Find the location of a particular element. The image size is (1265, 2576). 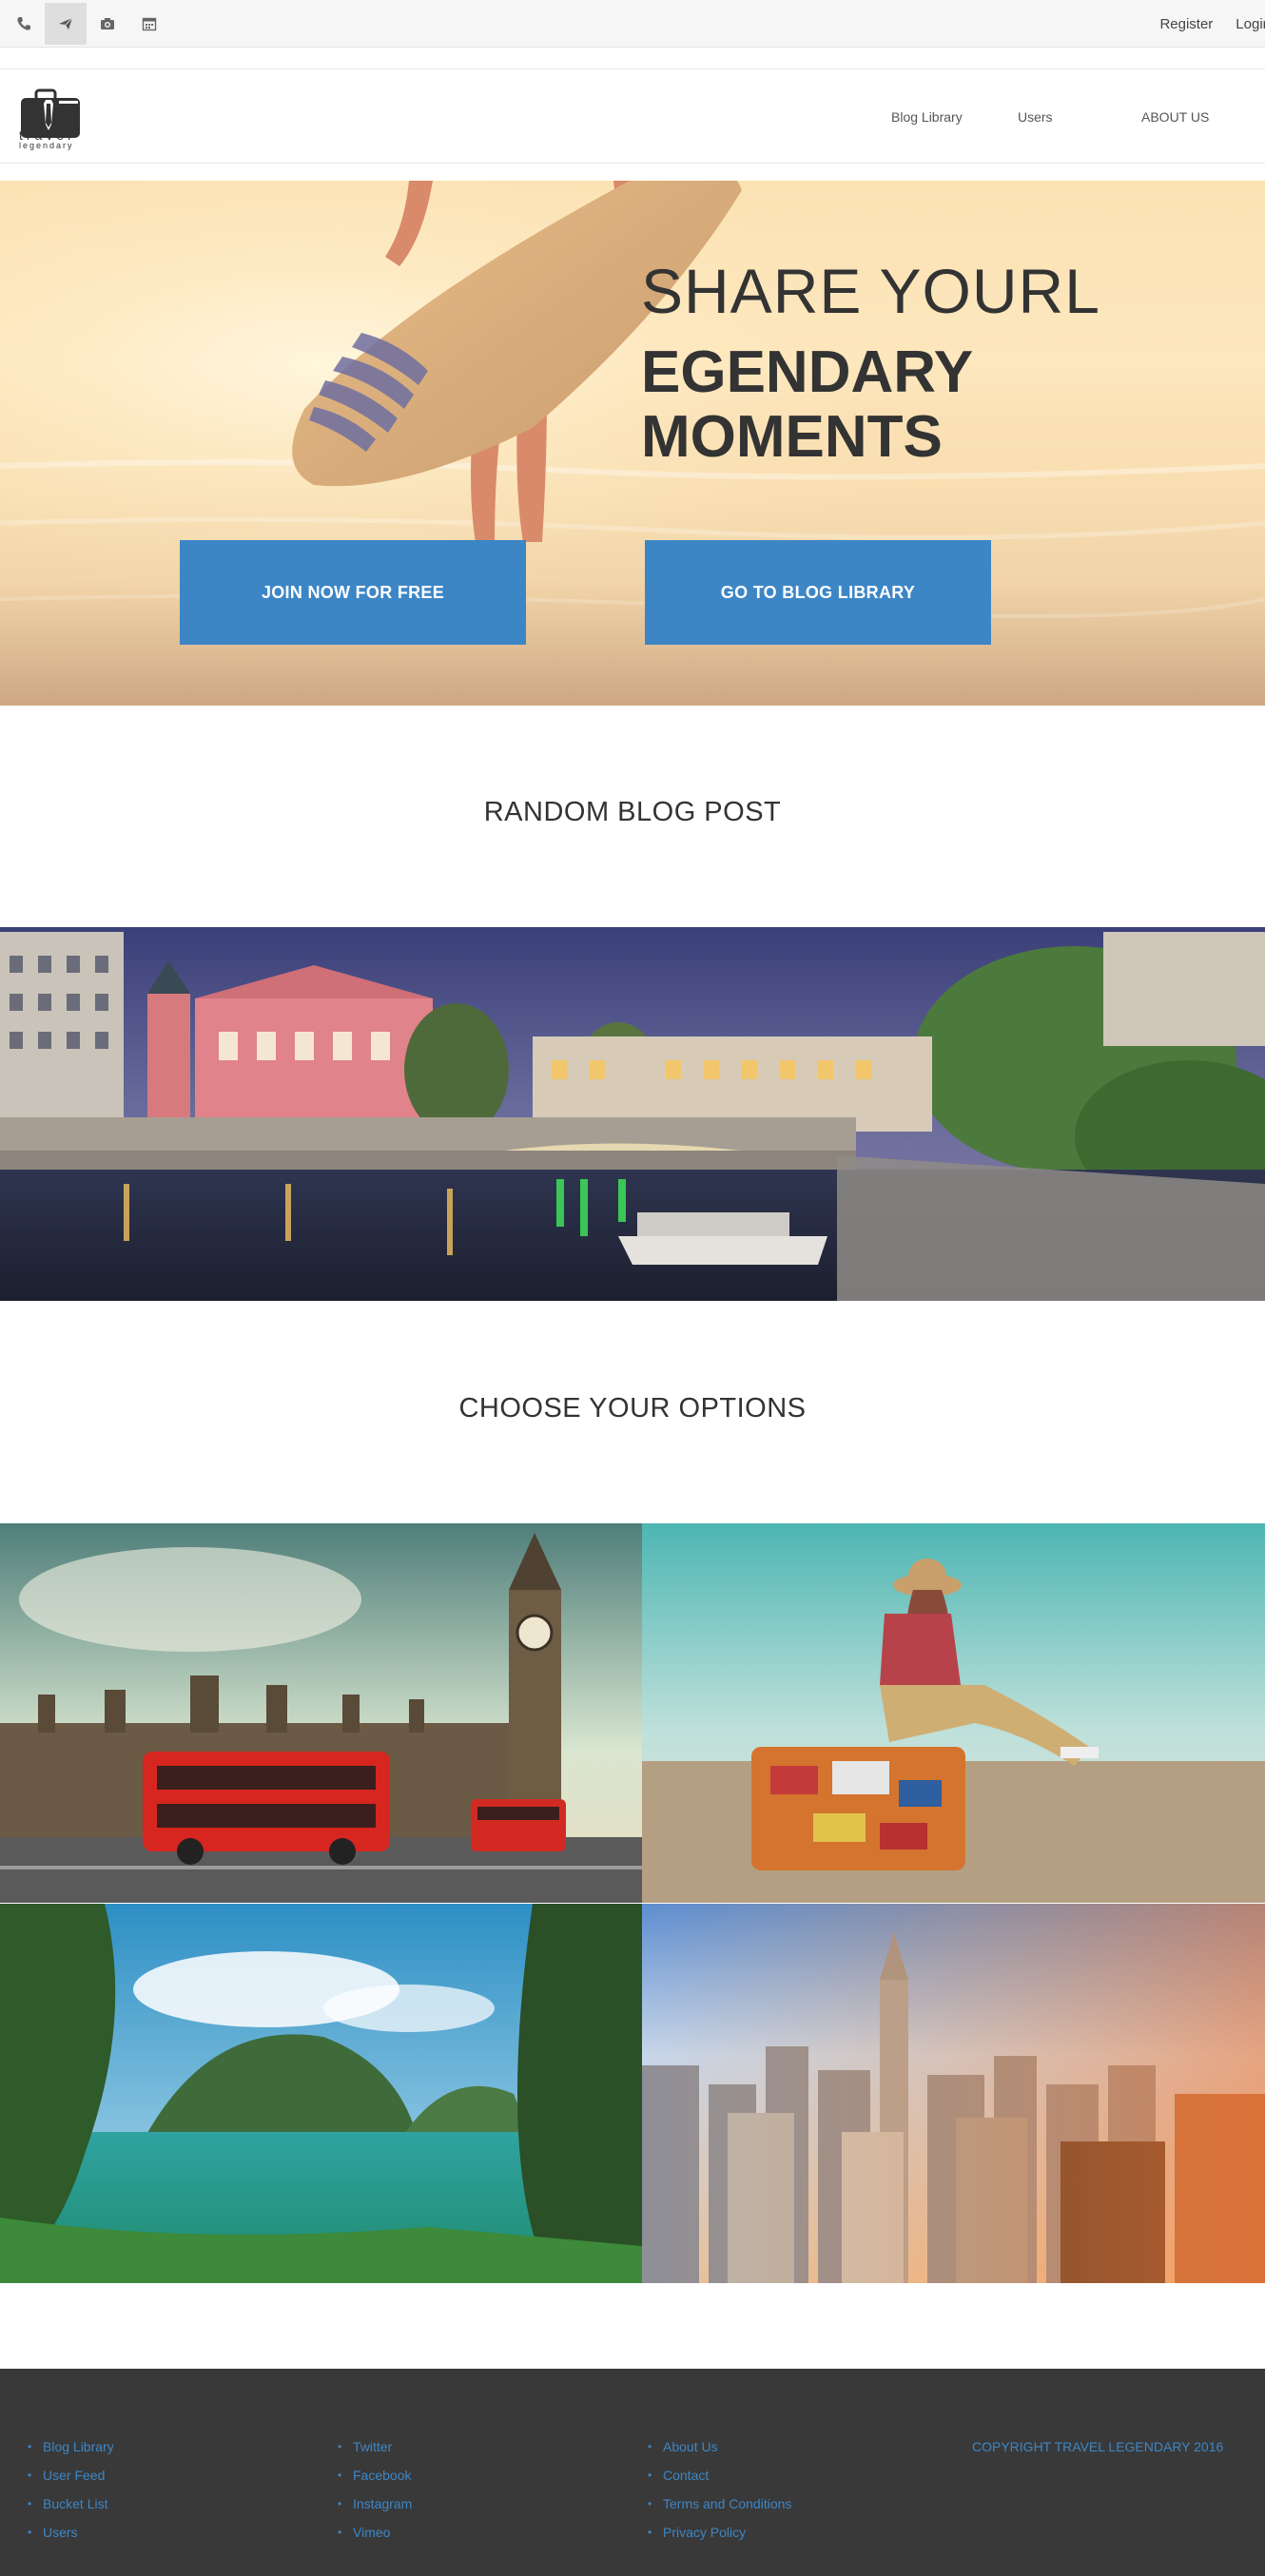

random-blog-post-image is located at coordinates (632, 1114).